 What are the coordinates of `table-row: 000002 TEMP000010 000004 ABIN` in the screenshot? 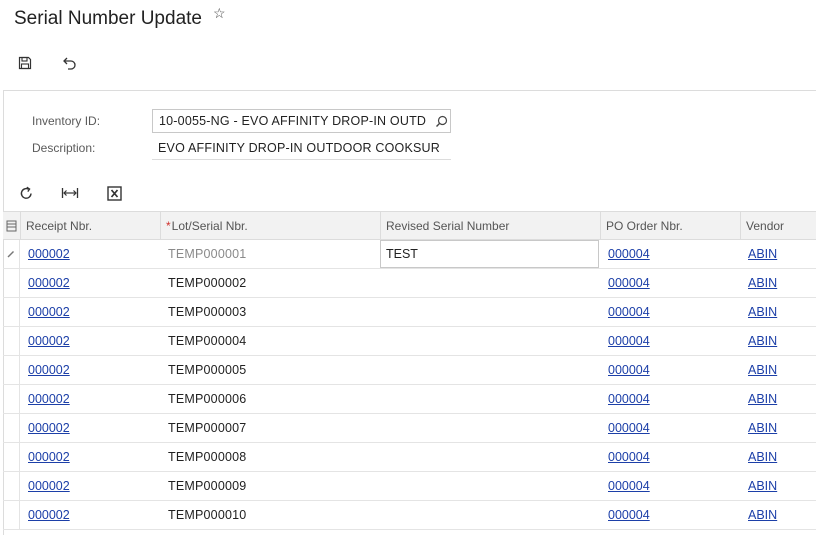 It's located at (409, 515).